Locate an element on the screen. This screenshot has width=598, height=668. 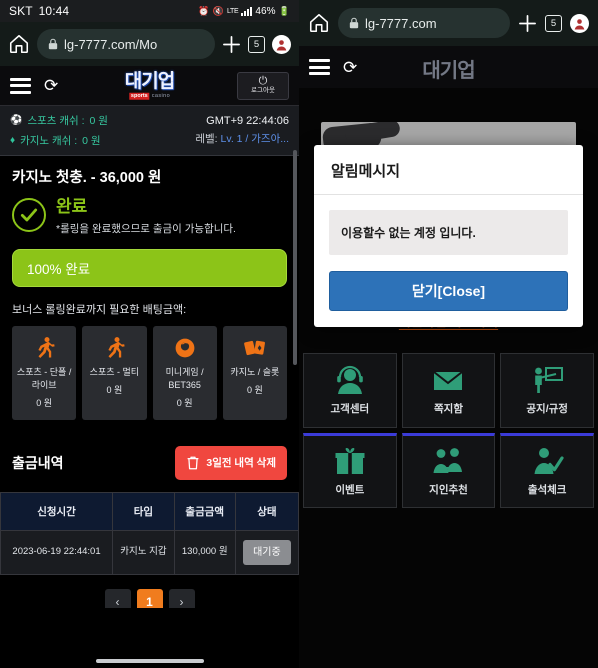
bonus-card-title: 스포츠 - 단폴 / 라이브 is located at coordinates (44, 378).